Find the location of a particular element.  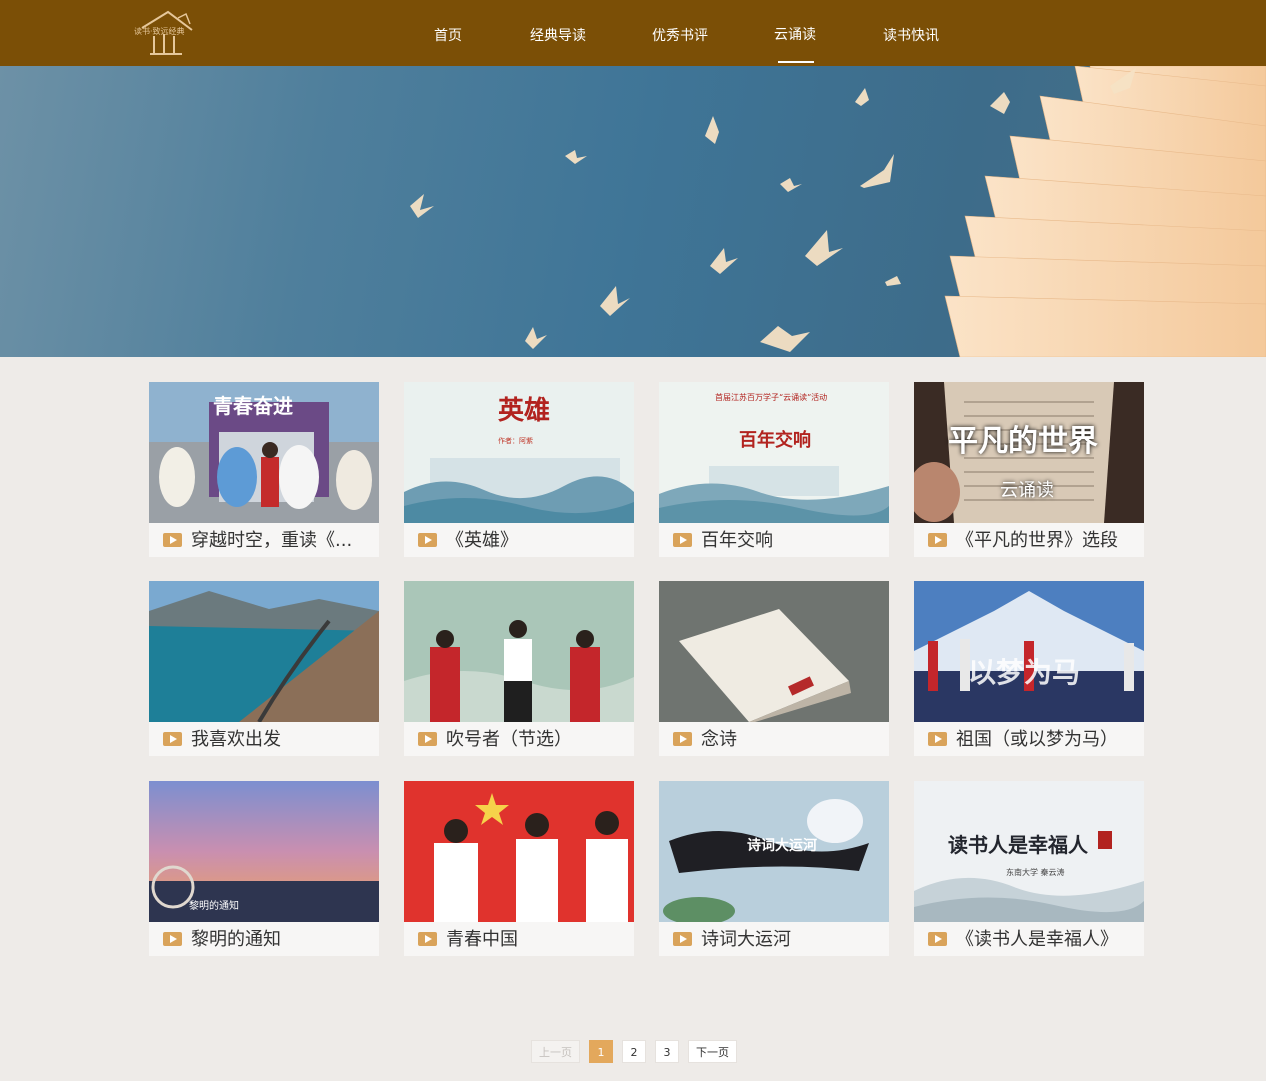

logo-text: 读书·致远经典 is located at coordinates (159, 31).